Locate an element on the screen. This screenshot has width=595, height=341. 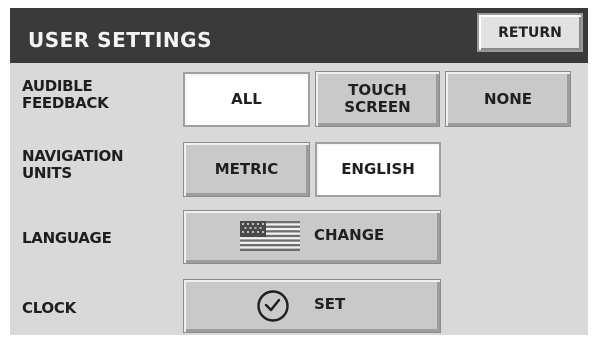
audible-all-button: ALL is located at coordinates (246, 99).